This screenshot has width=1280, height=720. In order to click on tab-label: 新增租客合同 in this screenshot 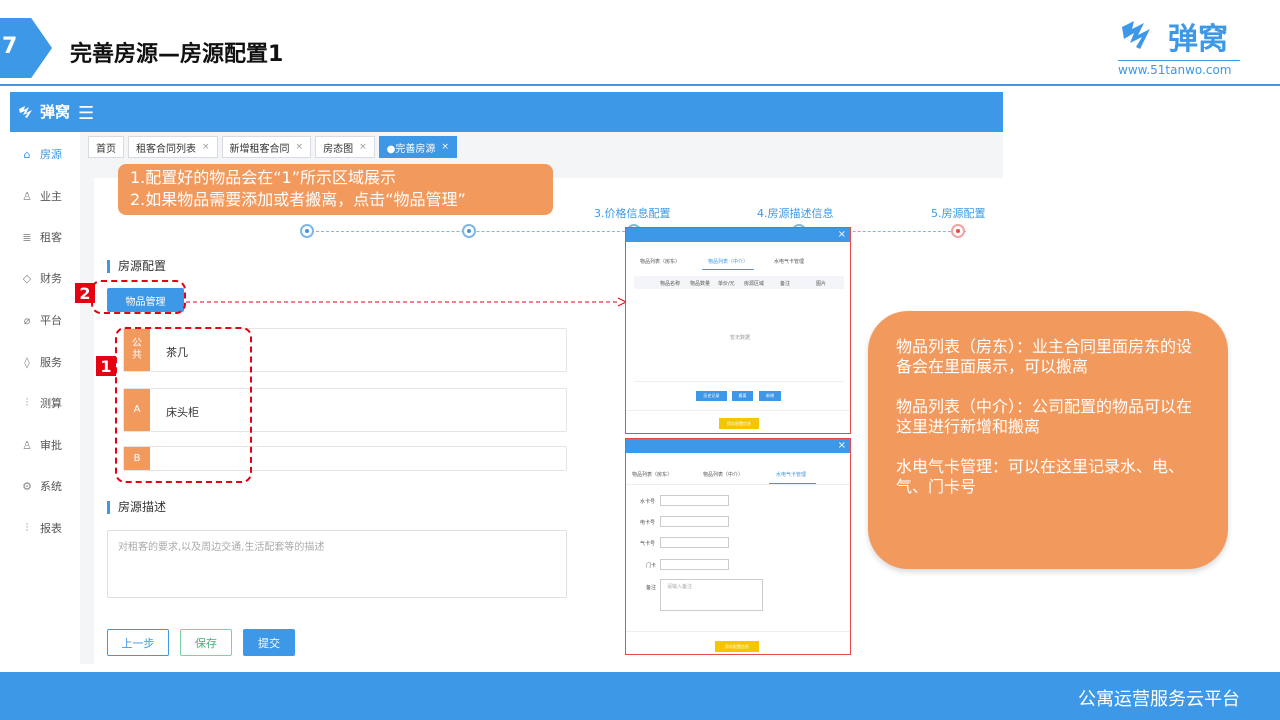, I will do `click(259, 149)`.